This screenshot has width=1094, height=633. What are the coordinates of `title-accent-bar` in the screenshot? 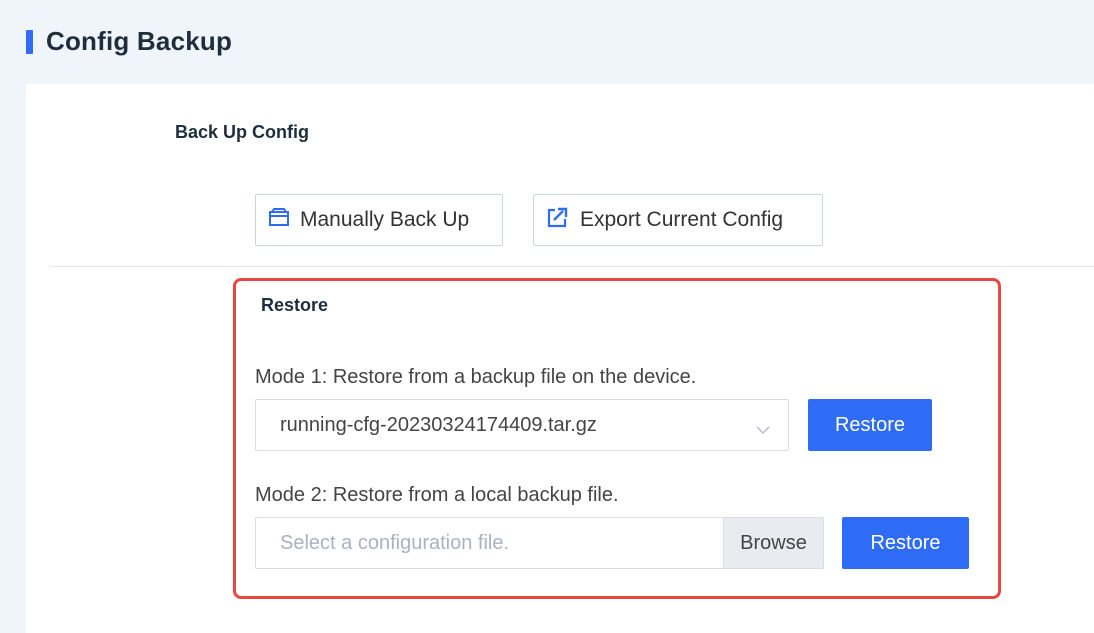 It's located at (29, 42).